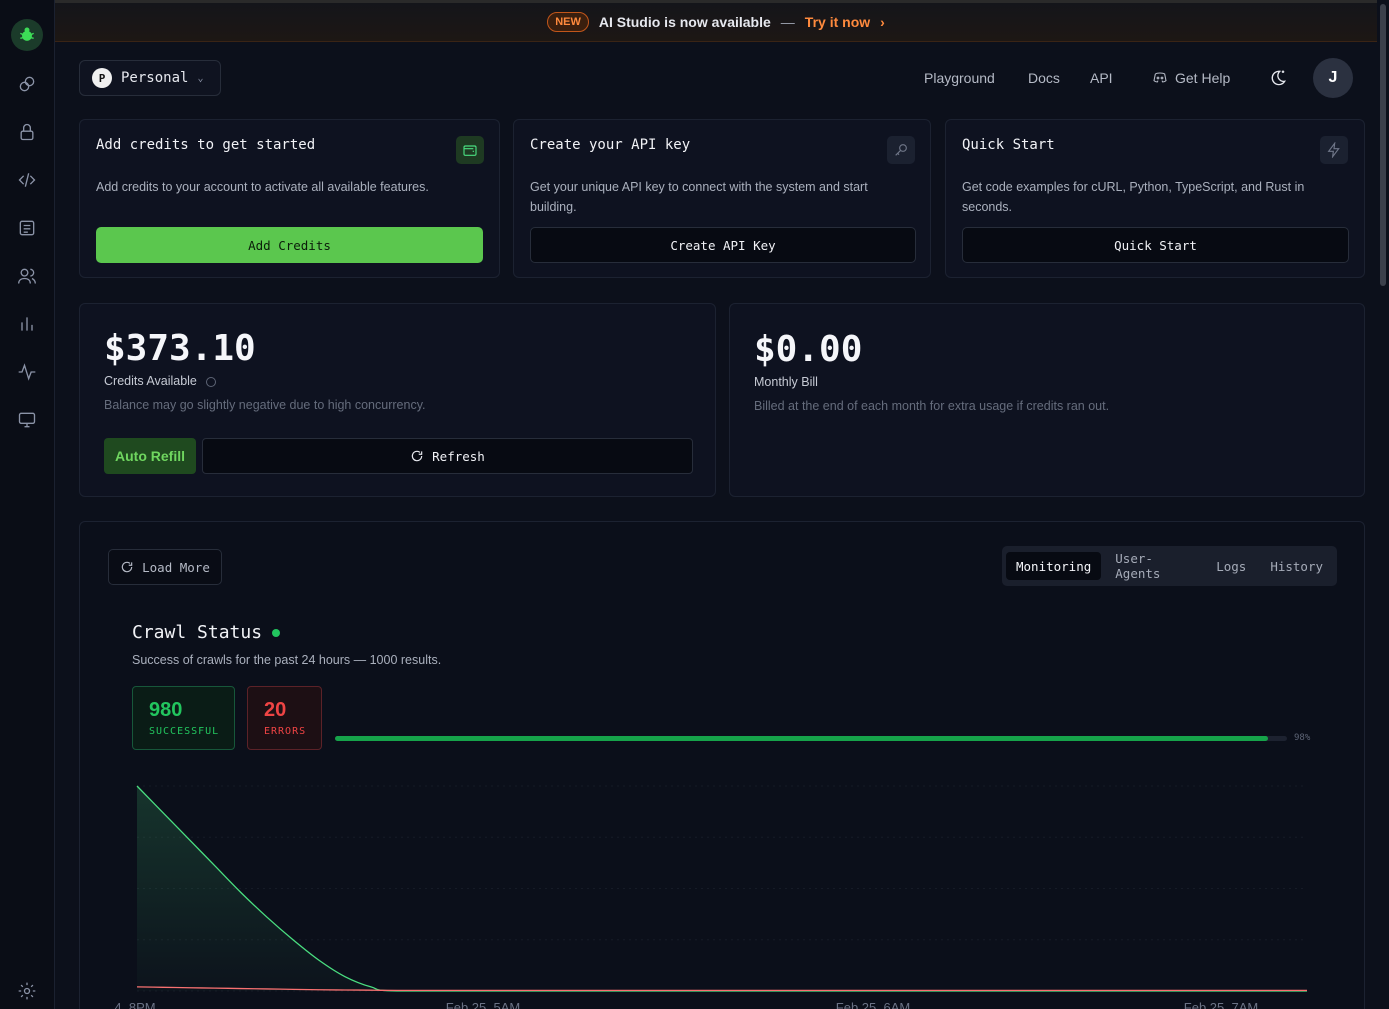  Describe the element at coordinates (206, 145) in the screenshot. I see `card-title: Add credits to get started` at that location.